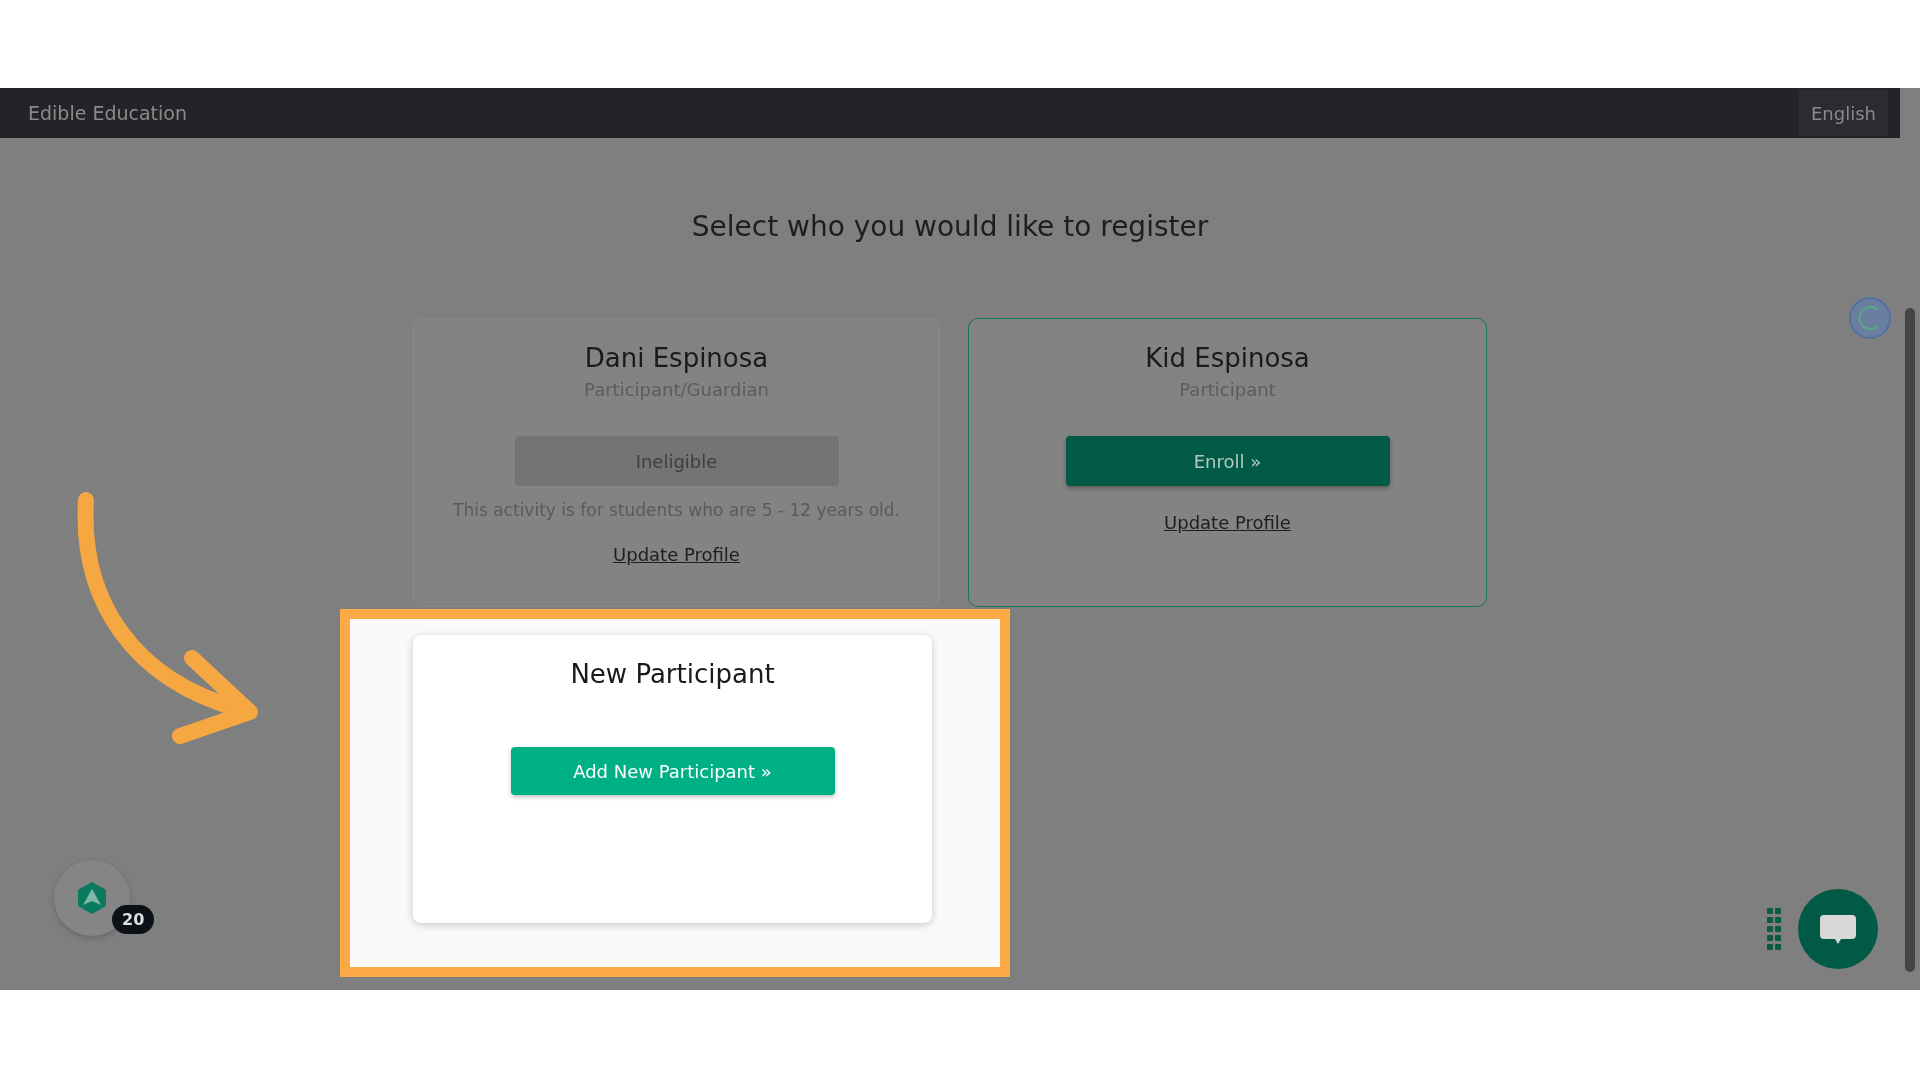 This screenshot has width=1920, height=1080. What do you see at coordinates (672, 674) in the screenshot?
I see `card-title: New Participant` at bounding box center [672, 674].